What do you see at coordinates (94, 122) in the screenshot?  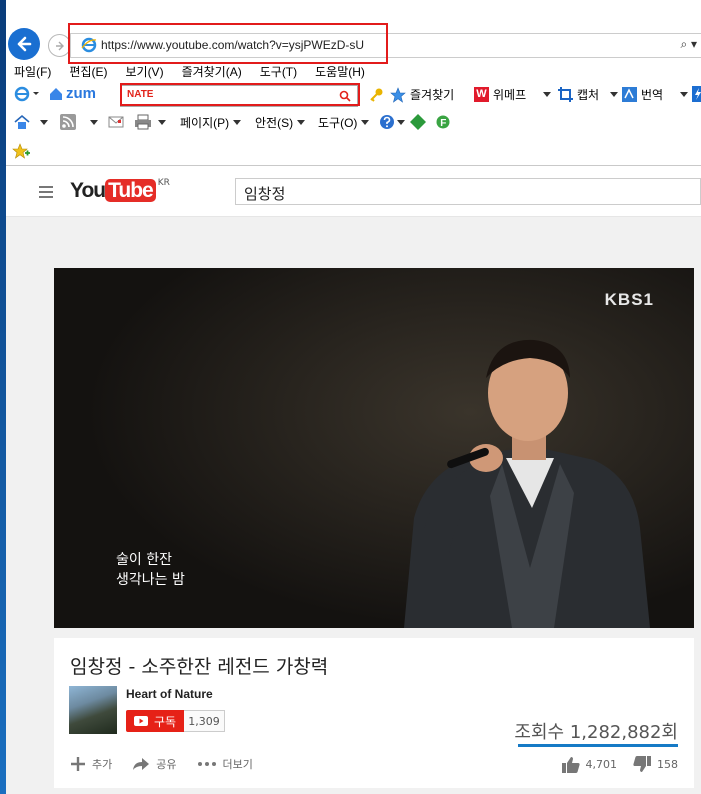 I see `rss-dropdown-icon` at bounding box center [94, 122].